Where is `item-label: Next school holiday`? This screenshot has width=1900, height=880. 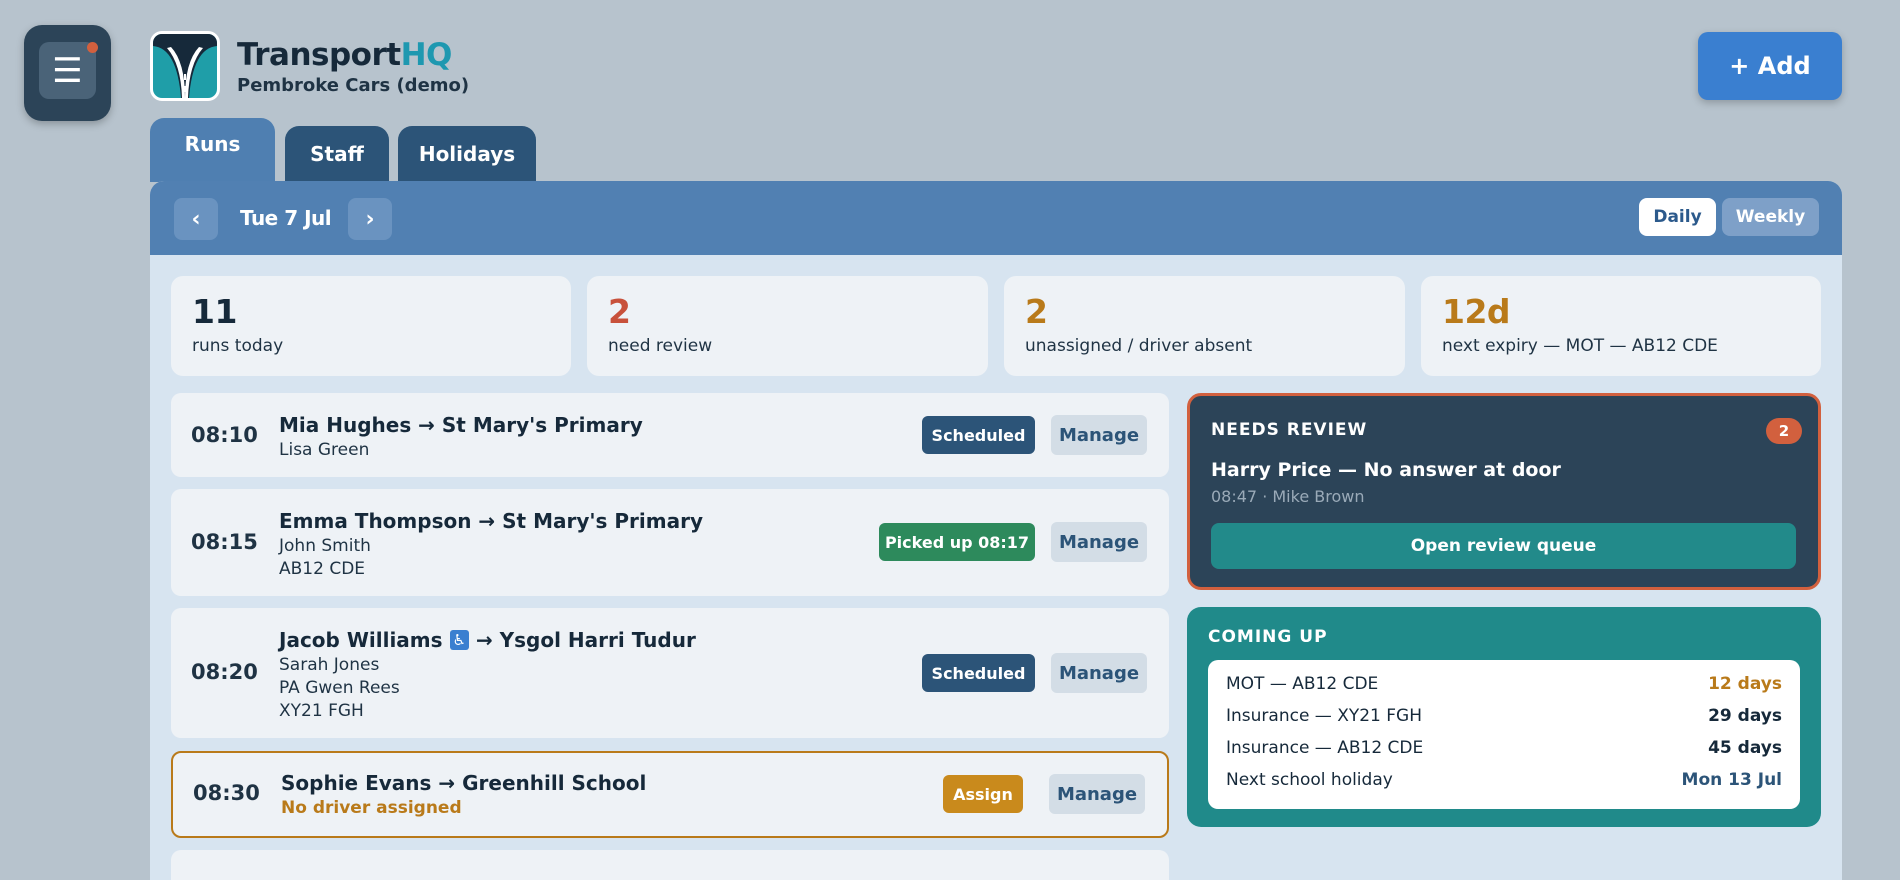
item-label: Next school holiday is located at coordinates (1309, 780).